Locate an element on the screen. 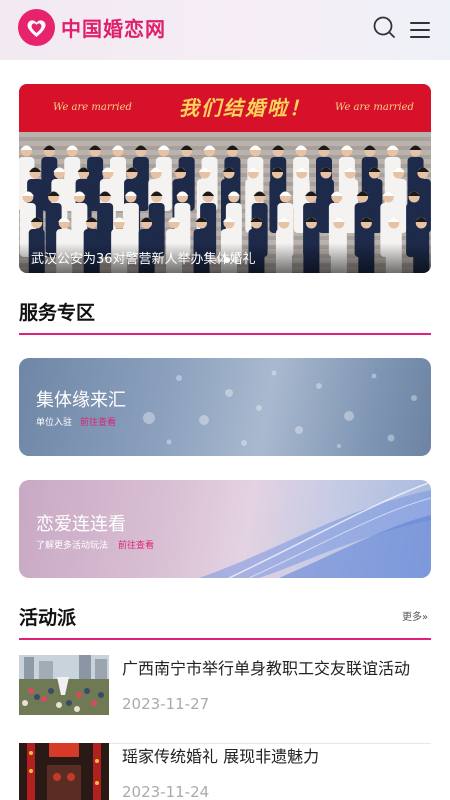 This screenshot has width=450, height=800. list-item: 瑶家传统婚礼 展现非遗魅力 2023-11-24 is located at coordinates (225, 771).